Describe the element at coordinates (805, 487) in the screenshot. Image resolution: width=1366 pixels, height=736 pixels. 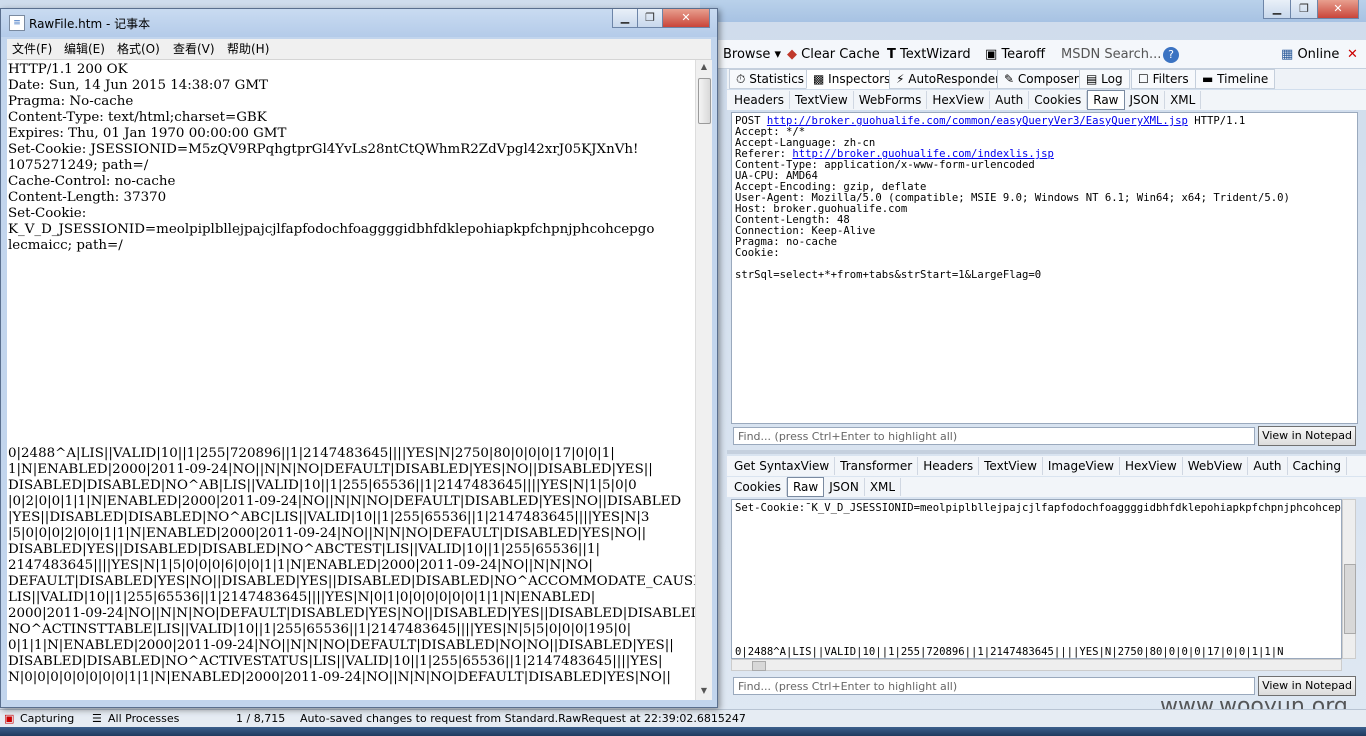
I see `resp-tab-raw: Raw` at that location.